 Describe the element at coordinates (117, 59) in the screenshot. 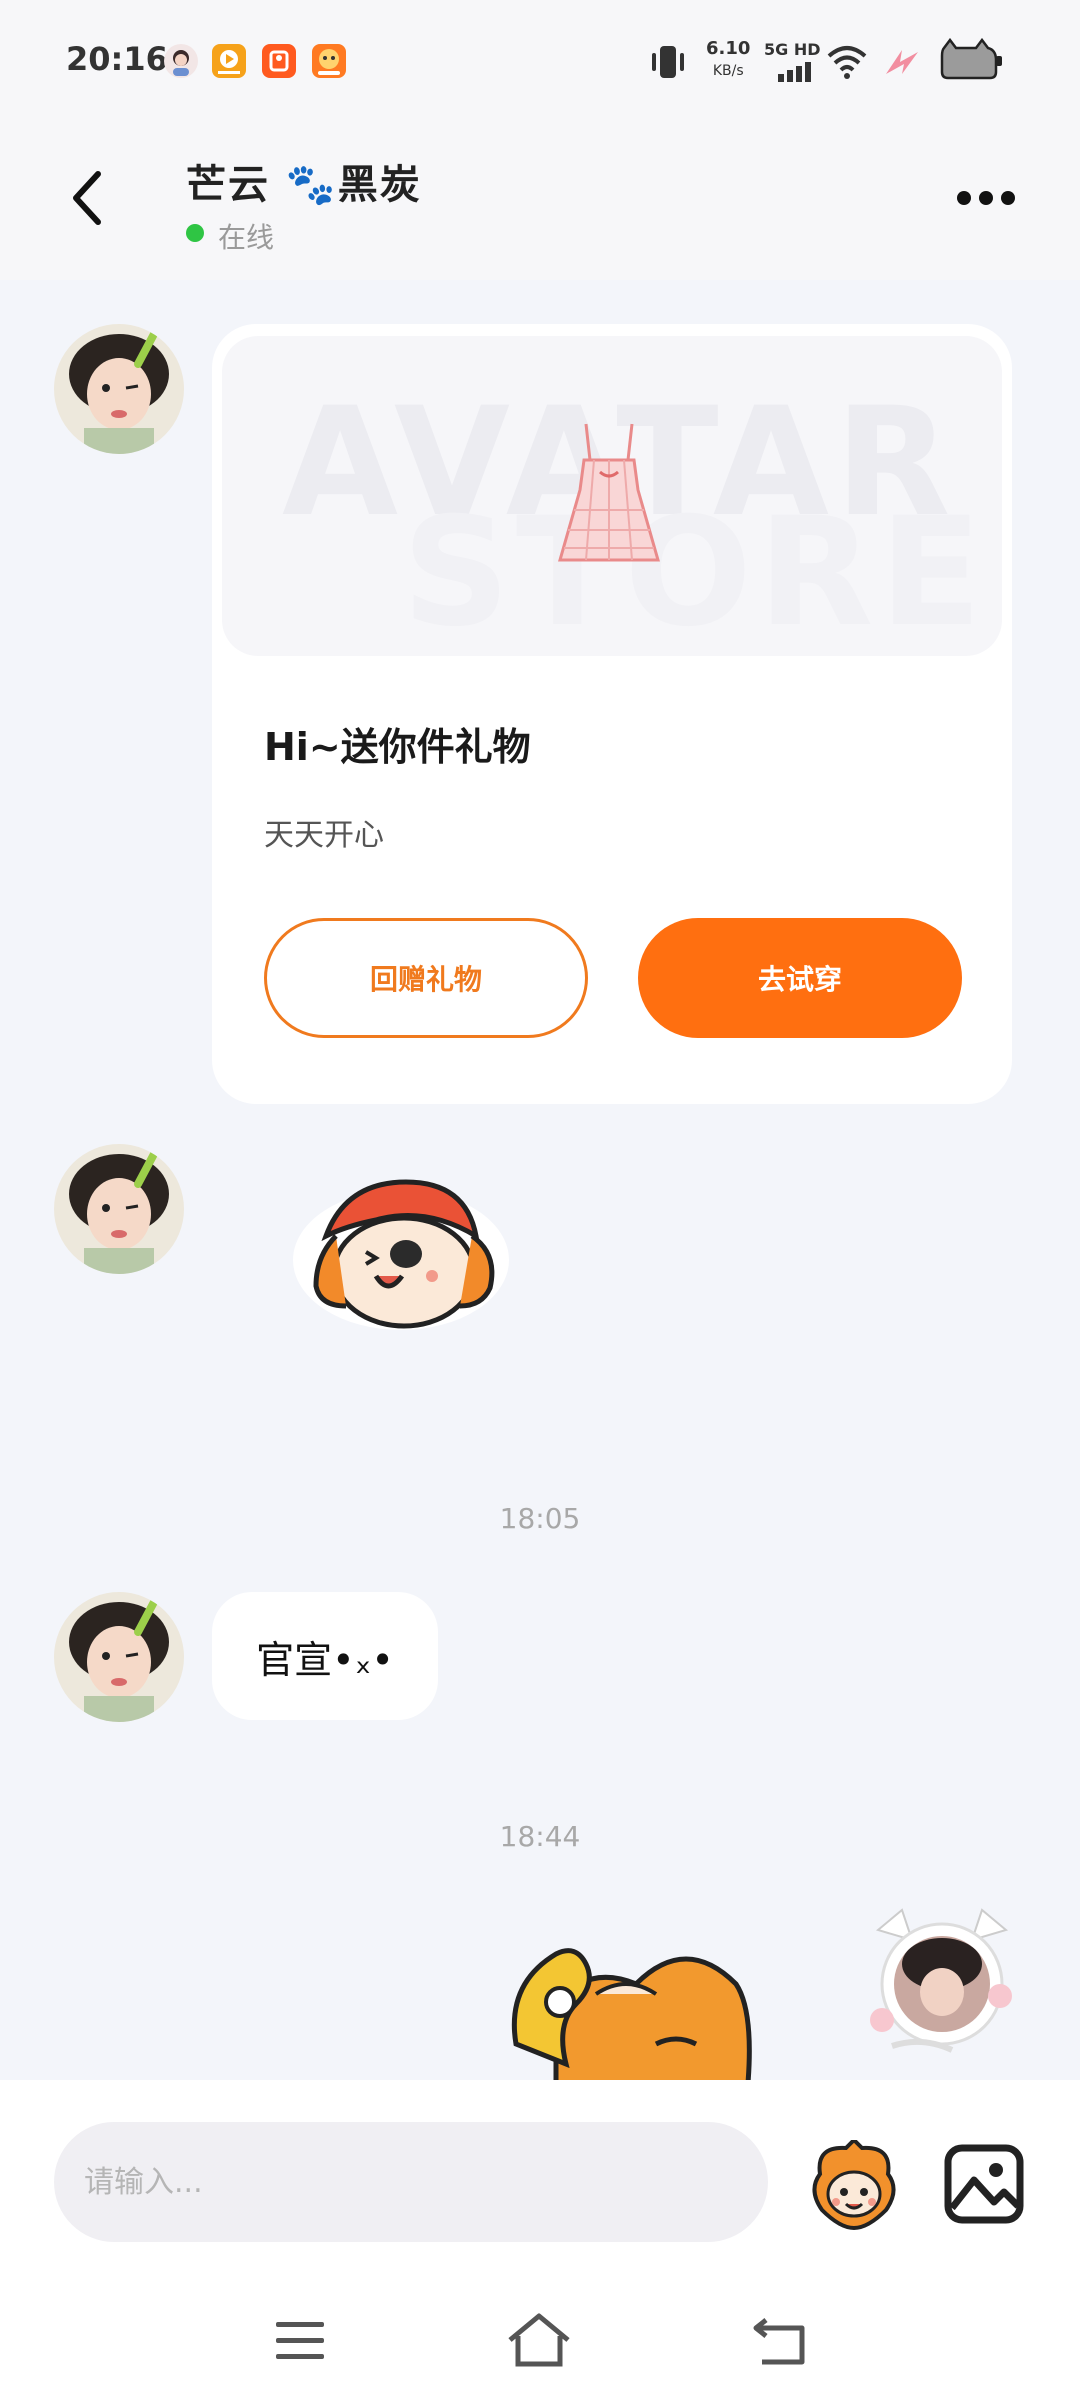

I see `status-time: 20:16` at that location.